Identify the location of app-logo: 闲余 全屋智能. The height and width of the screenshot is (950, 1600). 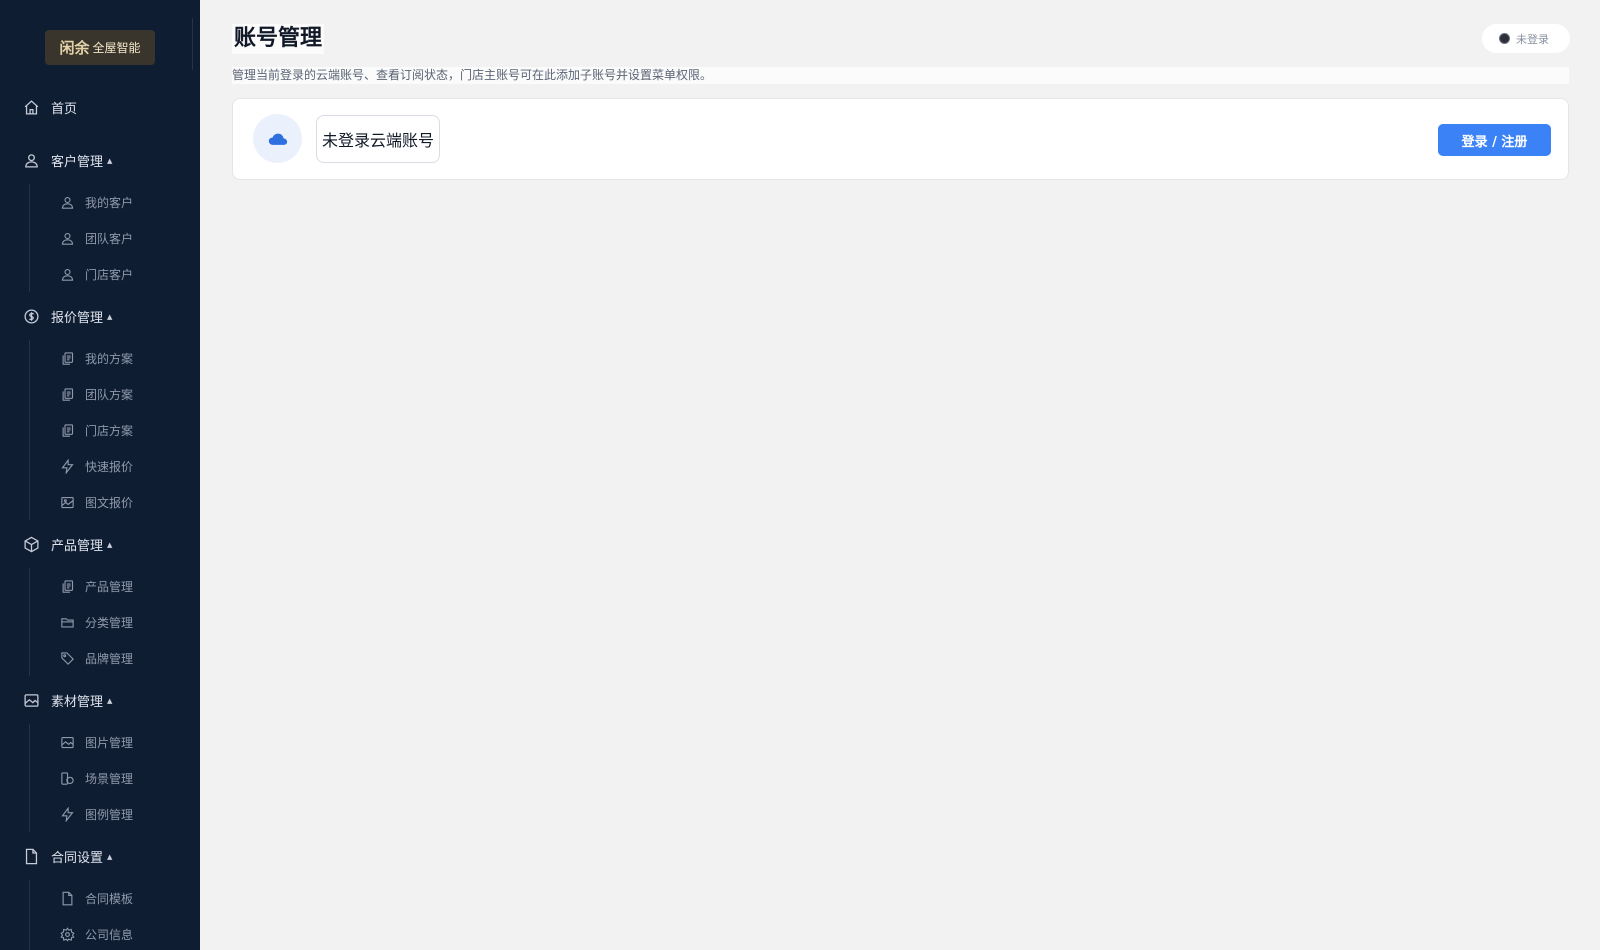
(100, 47).